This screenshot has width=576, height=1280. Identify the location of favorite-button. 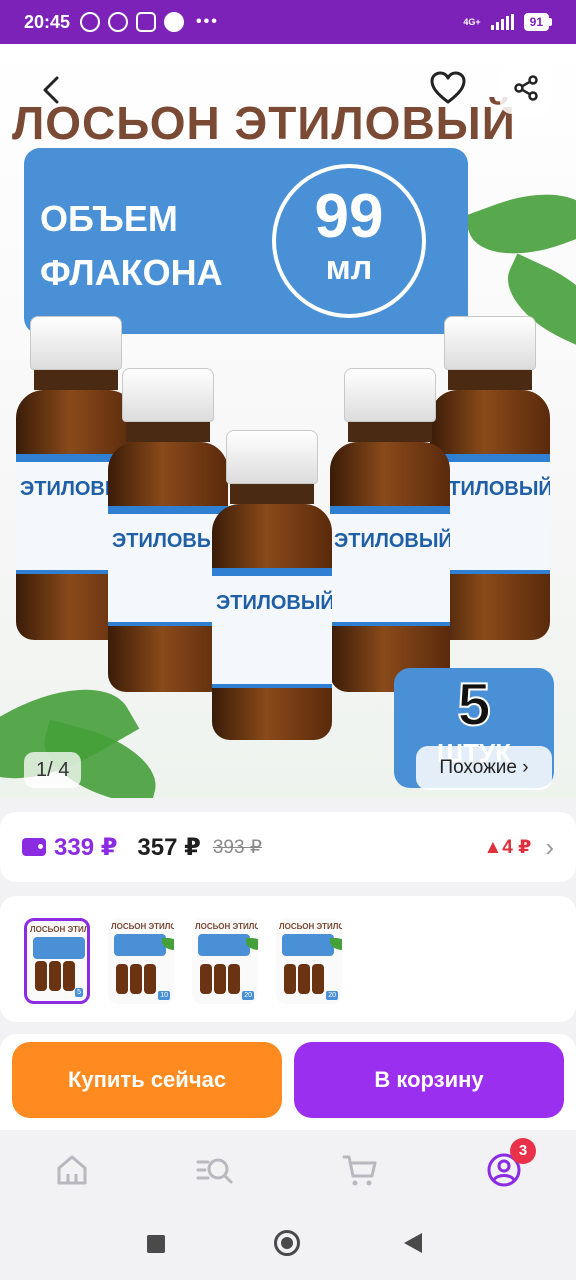
(448, 88).